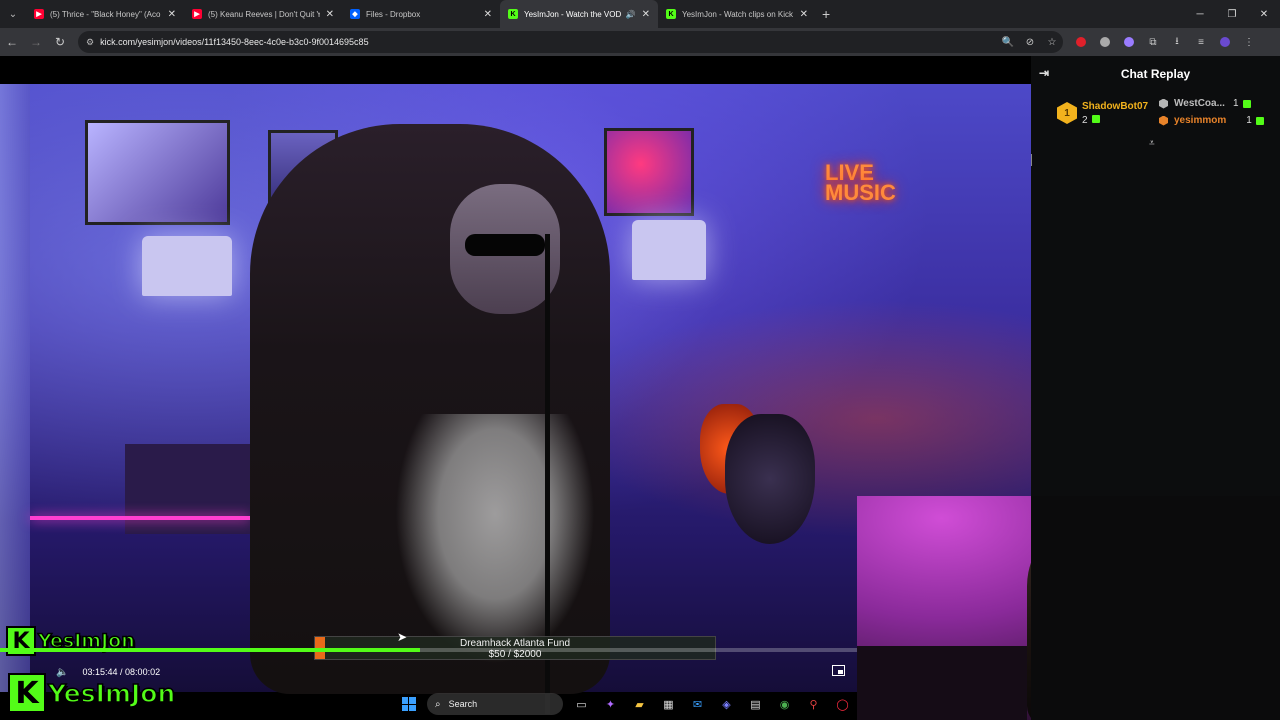  I want to click on leader-first-count: 2, so click(1091, 120).